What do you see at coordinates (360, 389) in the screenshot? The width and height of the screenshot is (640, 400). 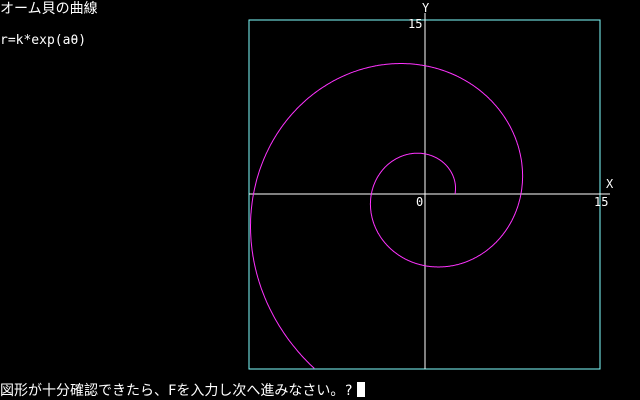 I see `text-cursor` at bounding box center [360, 389].